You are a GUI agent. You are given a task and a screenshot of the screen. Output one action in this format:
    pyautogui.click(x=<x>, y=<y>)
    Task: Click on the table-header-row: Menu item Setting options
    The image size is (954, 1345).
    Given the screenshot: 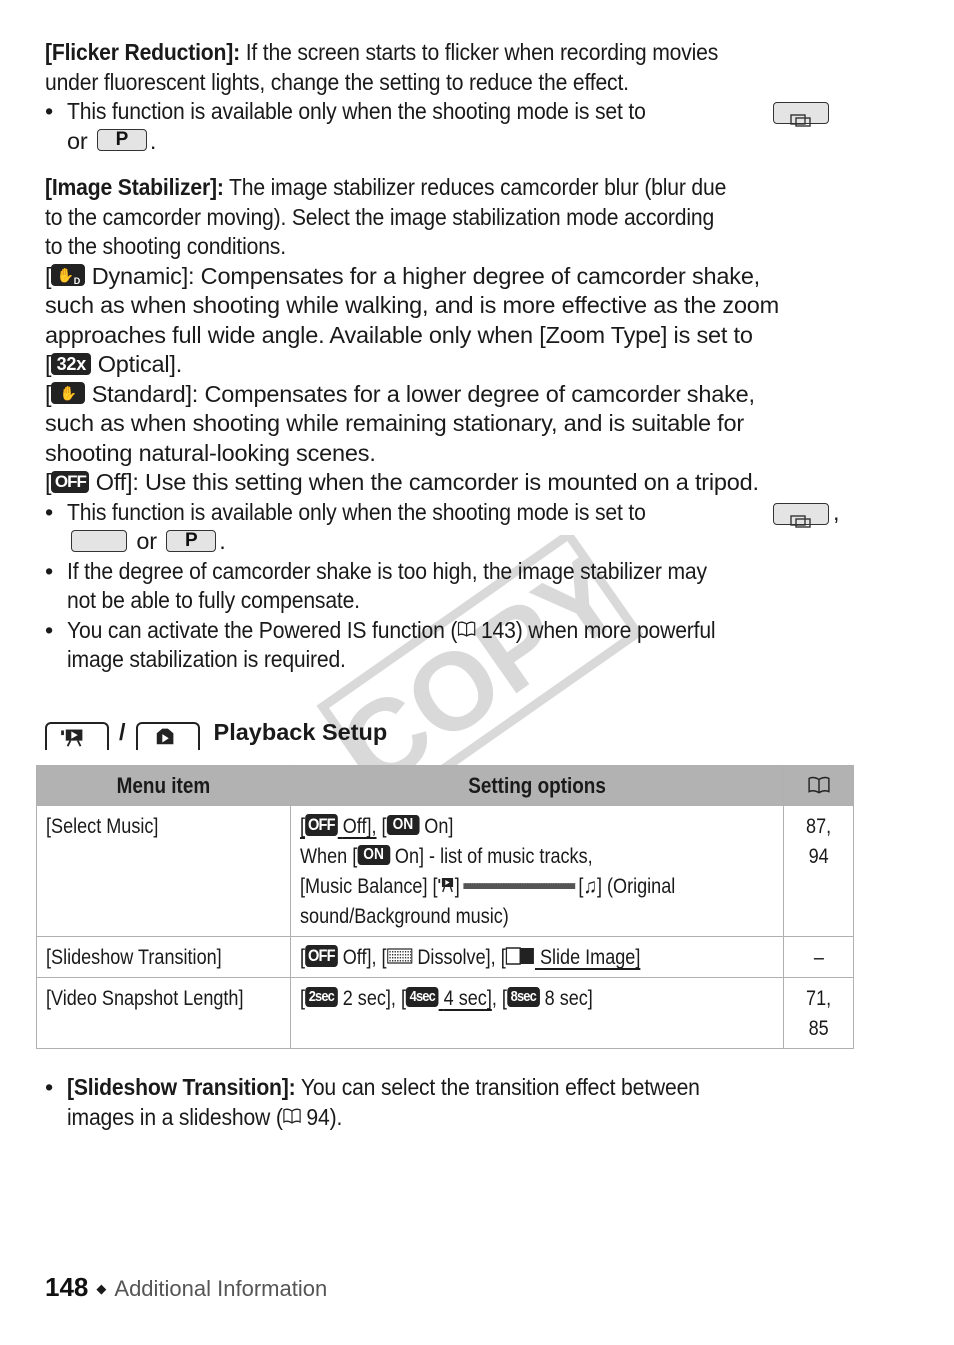 What is the action you would take?
    pyautogui.click(x=445, y=785)
    